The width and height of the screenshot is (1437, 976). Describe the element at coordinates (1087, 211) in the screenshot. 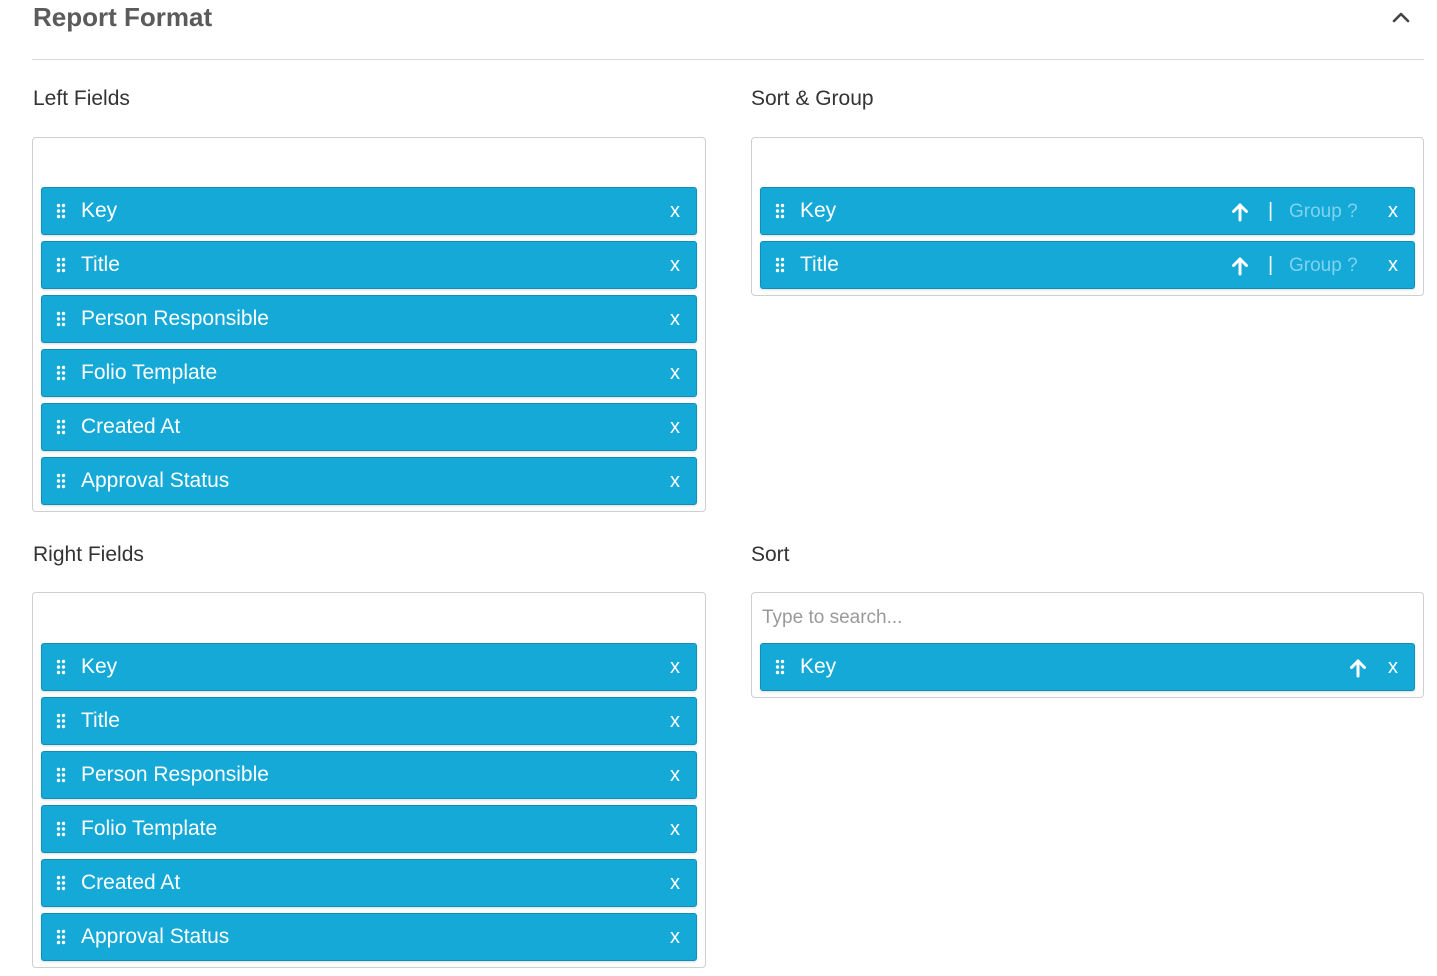

I see `sort-group-chip: Key | Group ? x` at that location.